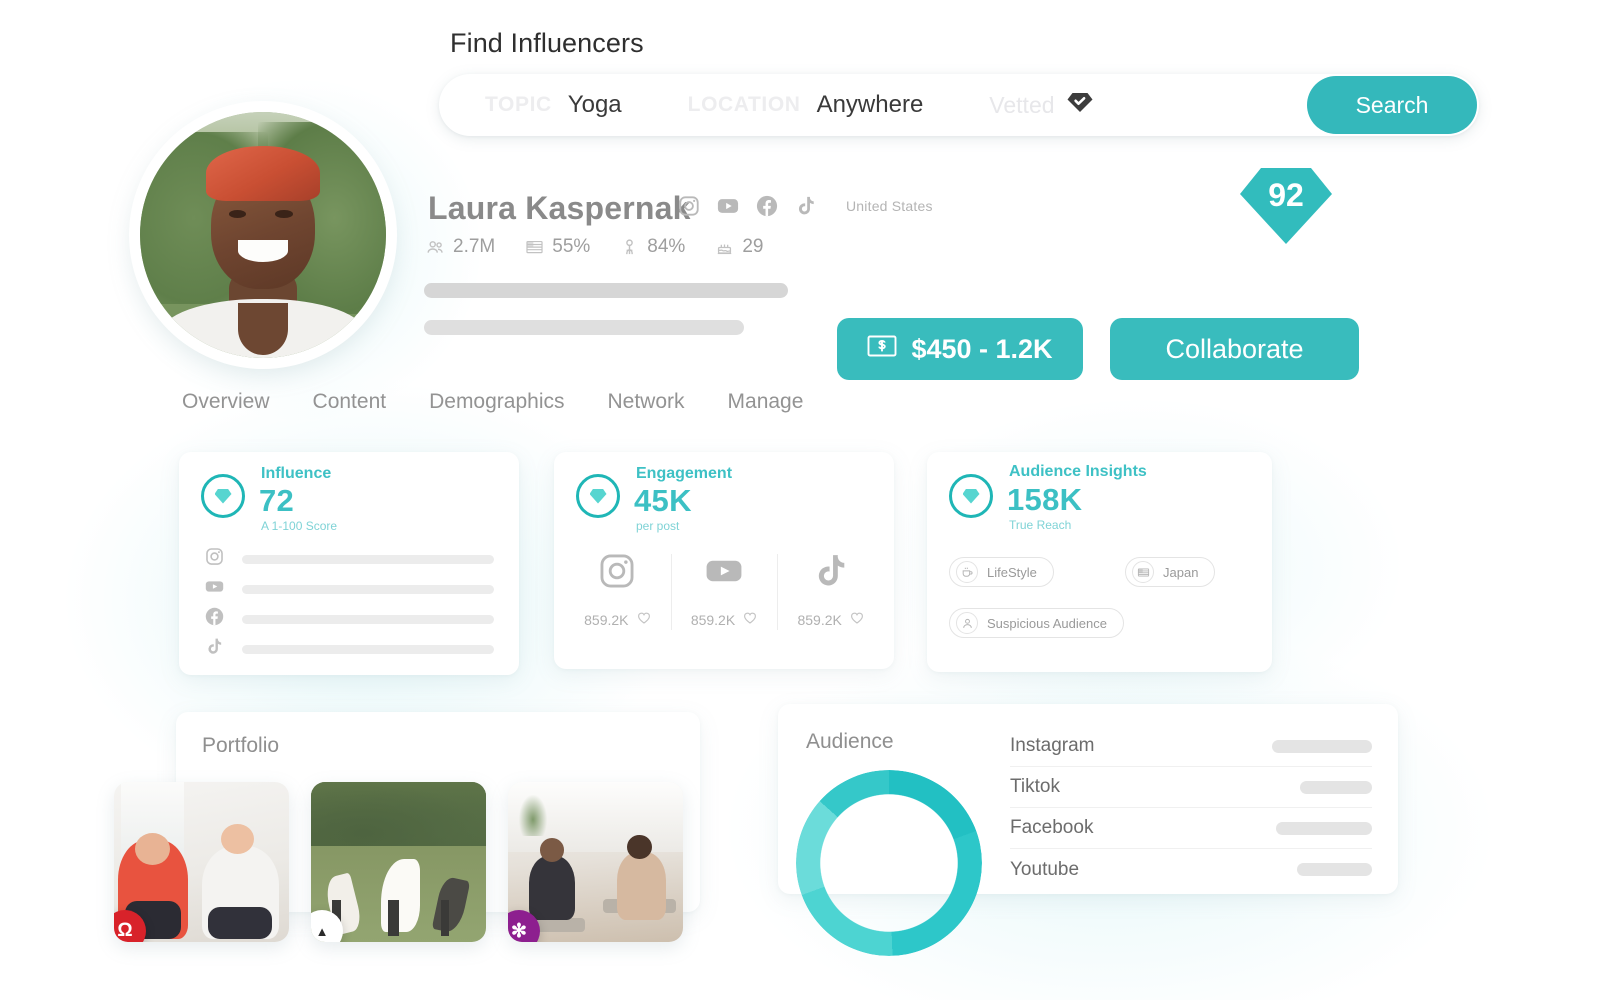 This screenshot has height=1000, width=1600. I want to click on insight-chip-suspicious-audience: Suspicious Audience, so click(1036, 623).